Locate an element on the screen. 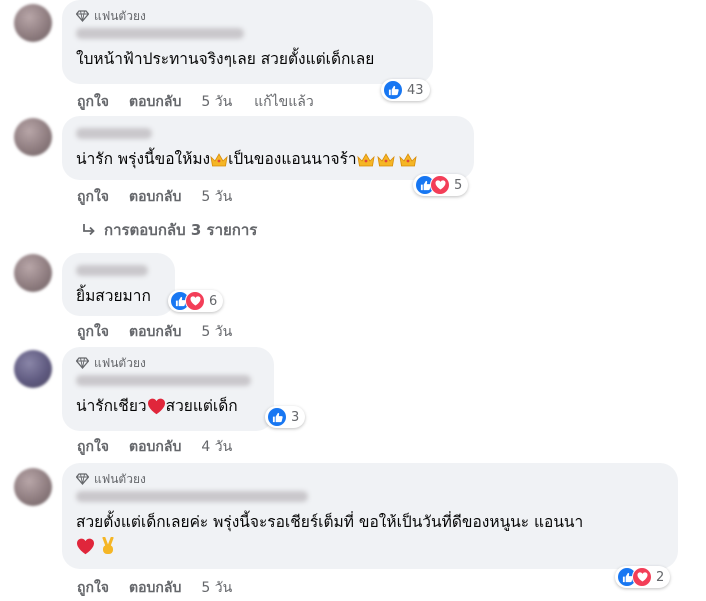 This screenshot has width=706, height=601. comment-text-part: เป็นของแอนนาจร้า is located at coordinates (292, 159).